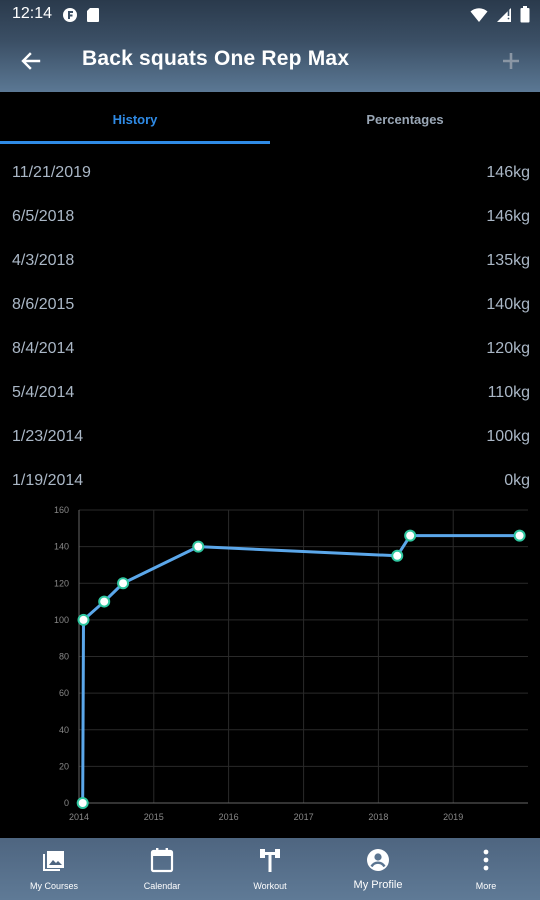  What do you see at coordinates (43, 348) in the screenshot?
I see `history-date: 8/4/2014` at bounding box center [43, 348].